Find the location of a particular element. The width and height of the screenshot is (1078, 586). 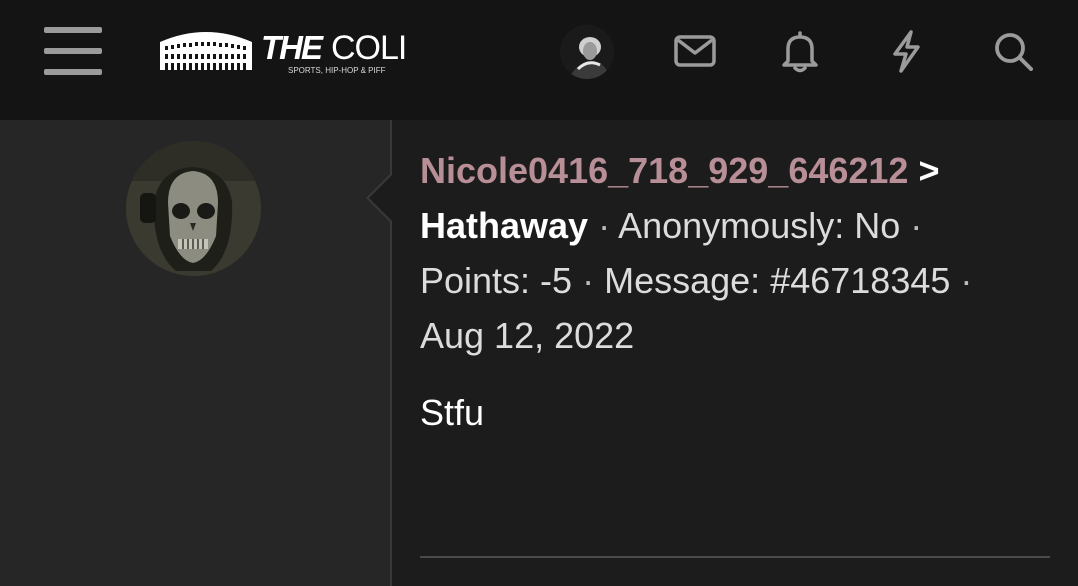

logo-coli-text: COLI is located at coordinates (369, 48).